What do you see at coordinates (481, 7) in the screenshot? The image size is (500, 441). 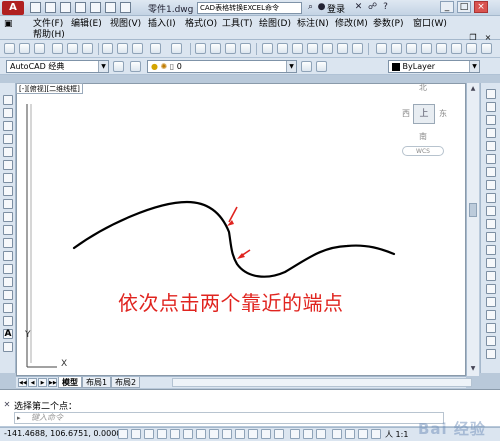 I see `close-button: ×` at bounding box center [481, 7].